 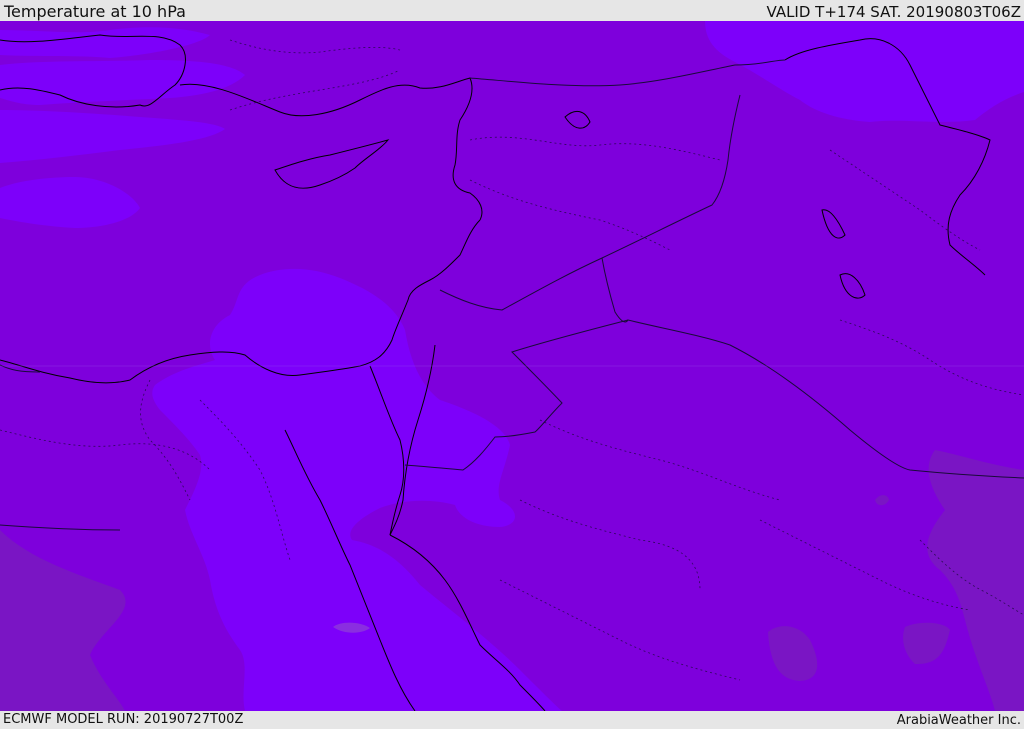 I want to click on map-title: Temperature at 10 hPa, so click(x=95, y=11).